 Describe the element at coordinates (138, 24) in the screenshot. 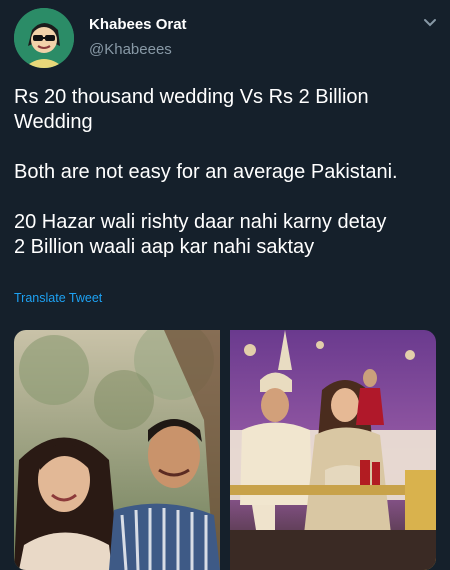

I see `author-name: Khabees Orat` at that location.